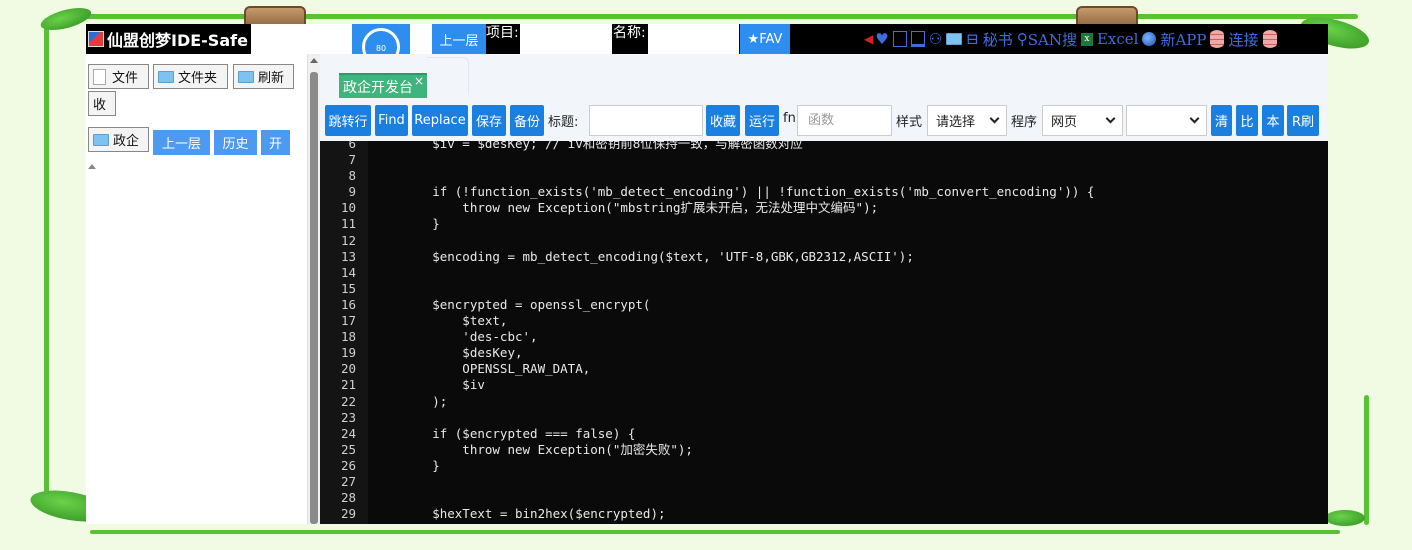  I want to click on code-line: 27, so click(824, 482).